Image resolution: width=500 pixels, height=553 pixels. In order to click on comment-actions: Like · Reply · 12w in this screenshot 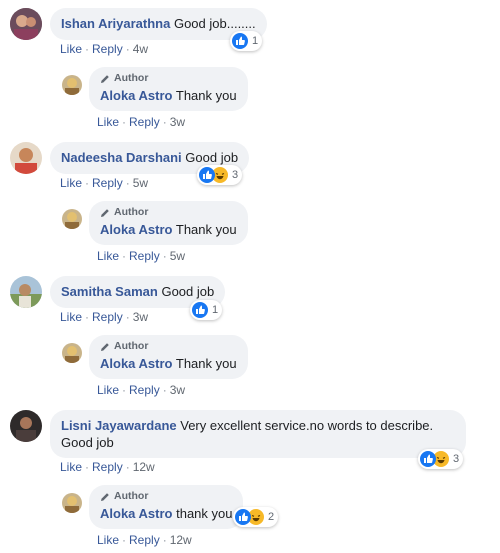, I will do `click(107, 467)`.